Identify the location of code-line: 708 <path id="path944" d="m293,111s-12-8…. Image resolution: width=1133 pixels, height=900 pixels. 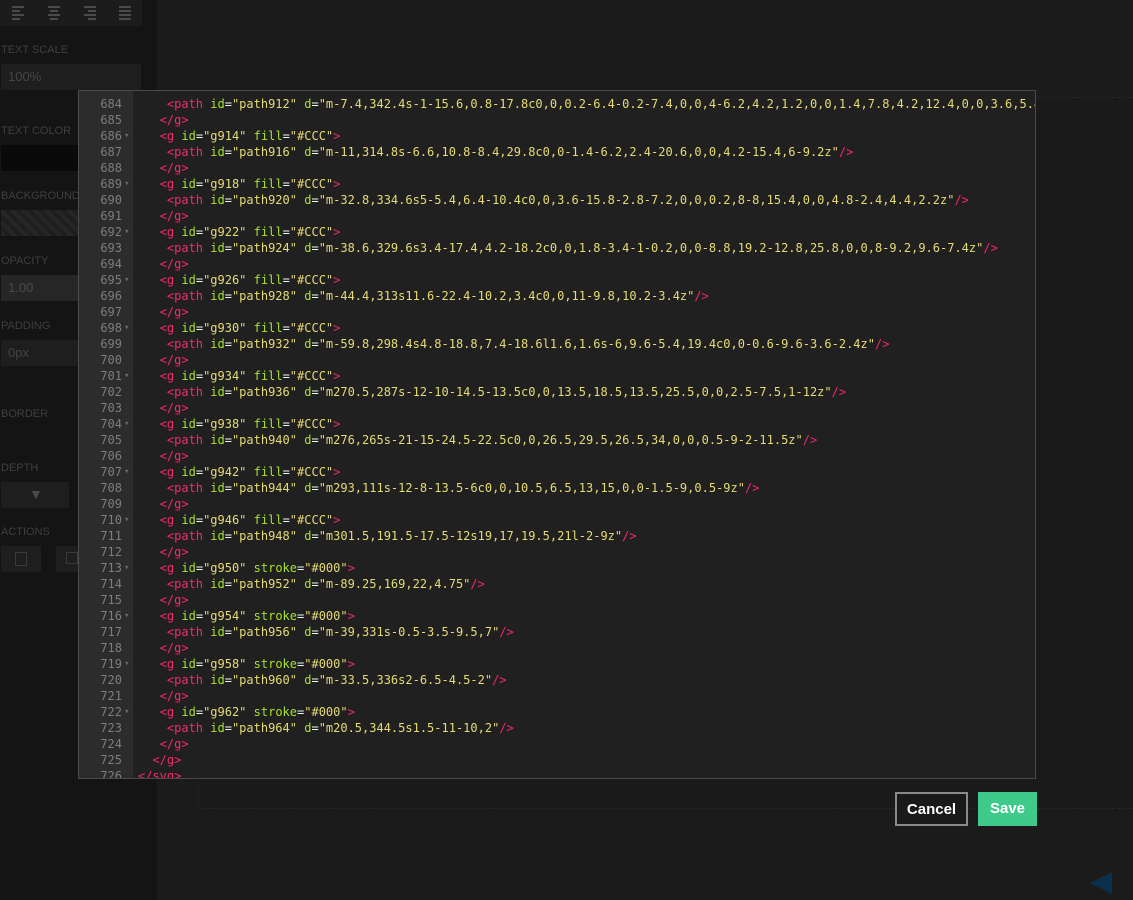
(557, 488).